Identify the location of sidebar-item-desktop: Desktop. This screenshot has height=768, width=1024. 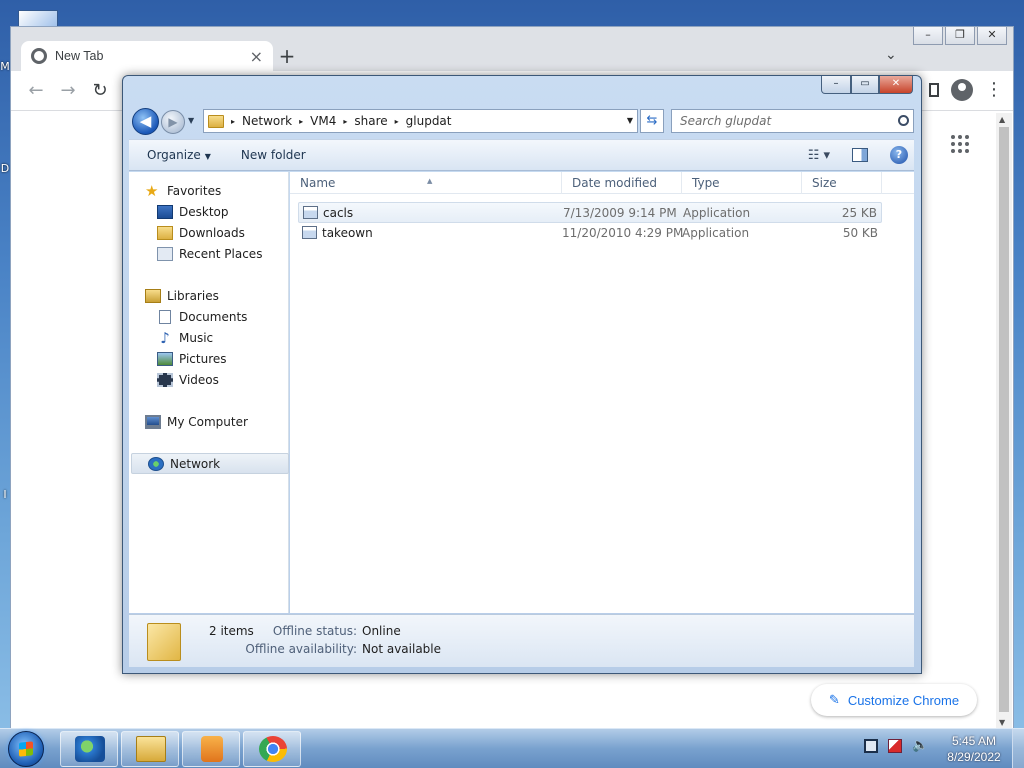
(208, 211).